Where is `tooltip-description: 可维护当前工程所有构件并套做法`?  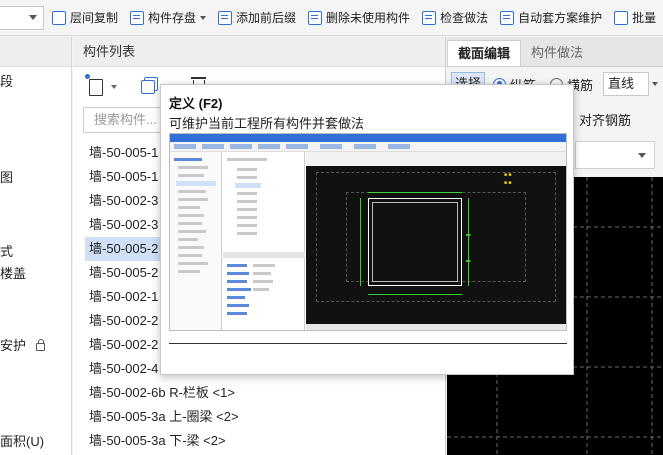 tooltip-description: 可维护当前工程所有构件并套做法 is located at coordinates (267, 123).